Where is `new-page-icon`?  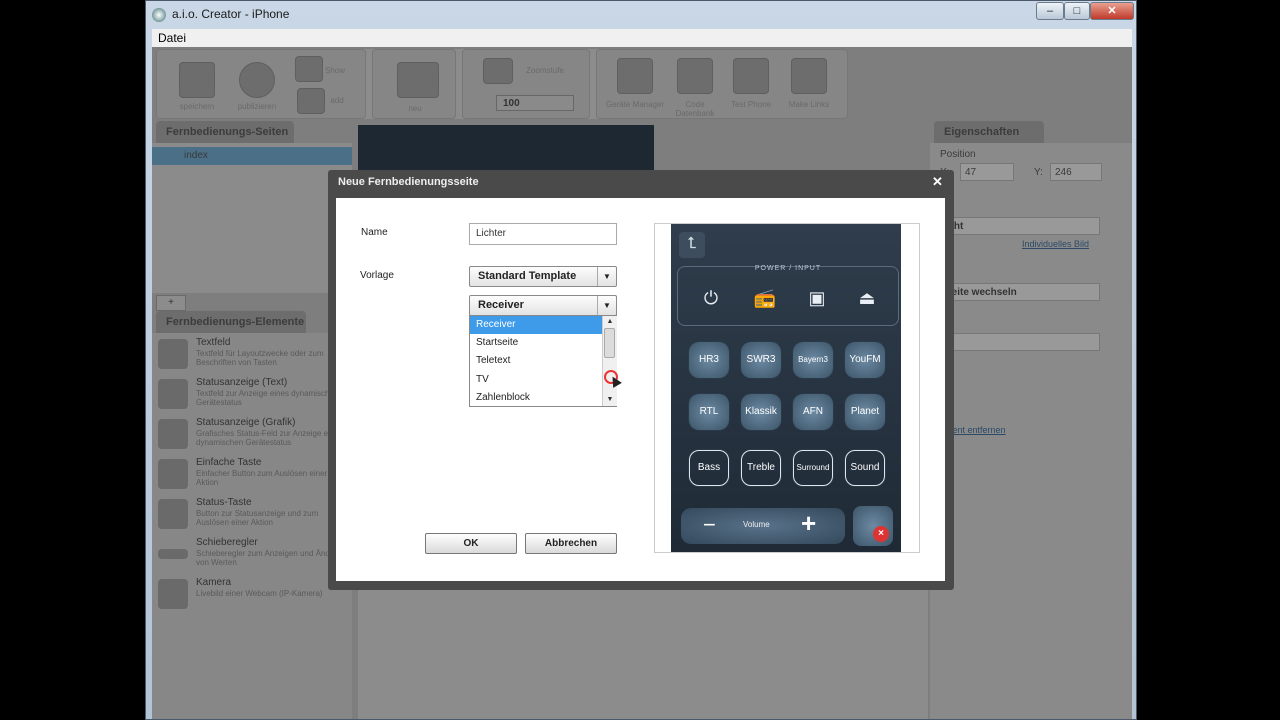 new-page-icon is located at coordinates (418, 80).